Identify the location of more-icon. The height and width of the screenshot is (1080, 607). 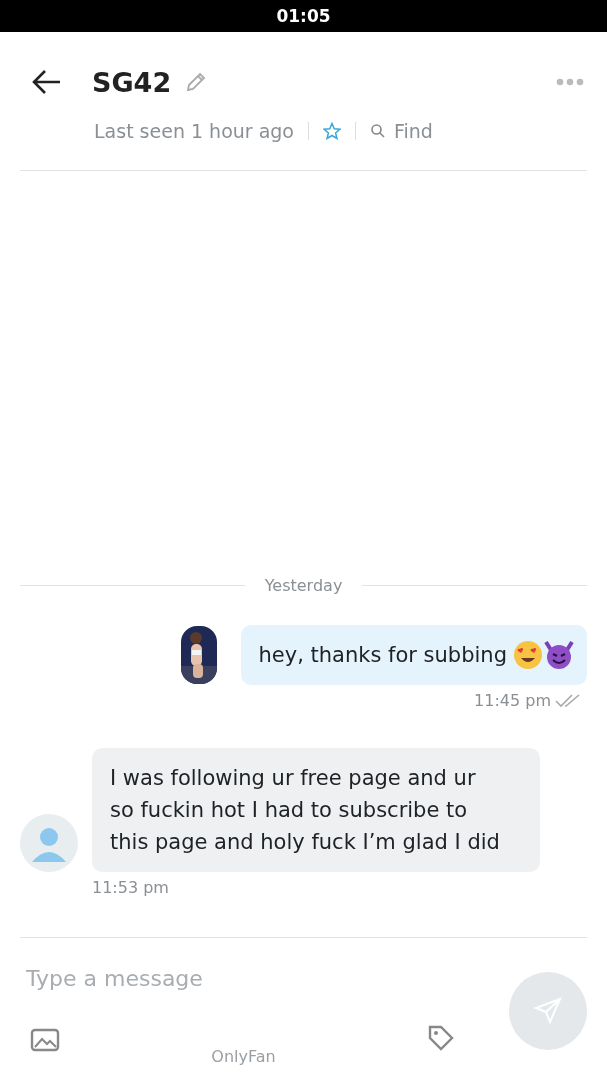
(570, 82).